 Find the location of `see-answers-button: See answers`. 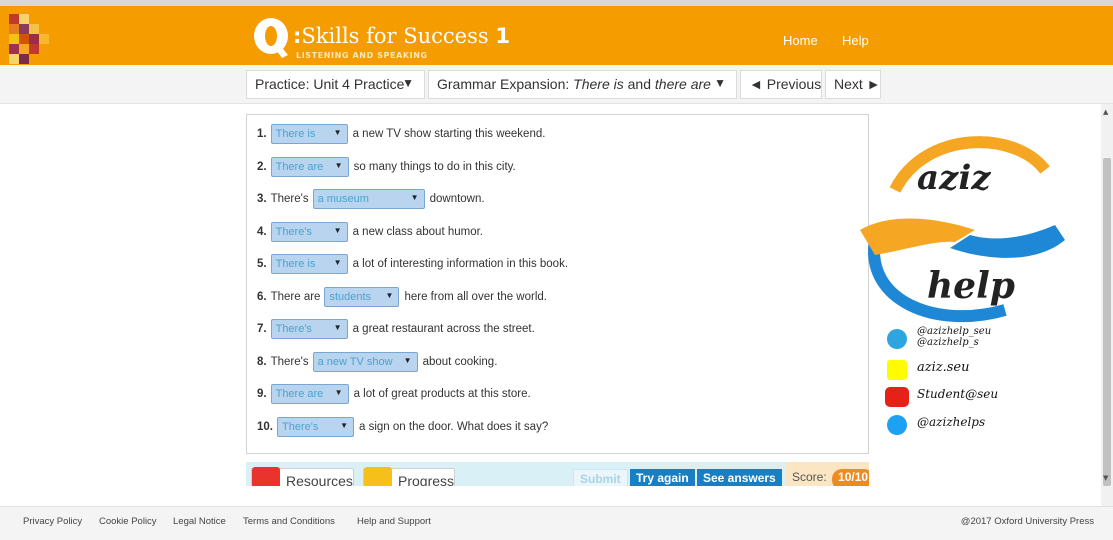

see-answers-button: See answers is located at coordinates (739, 477).